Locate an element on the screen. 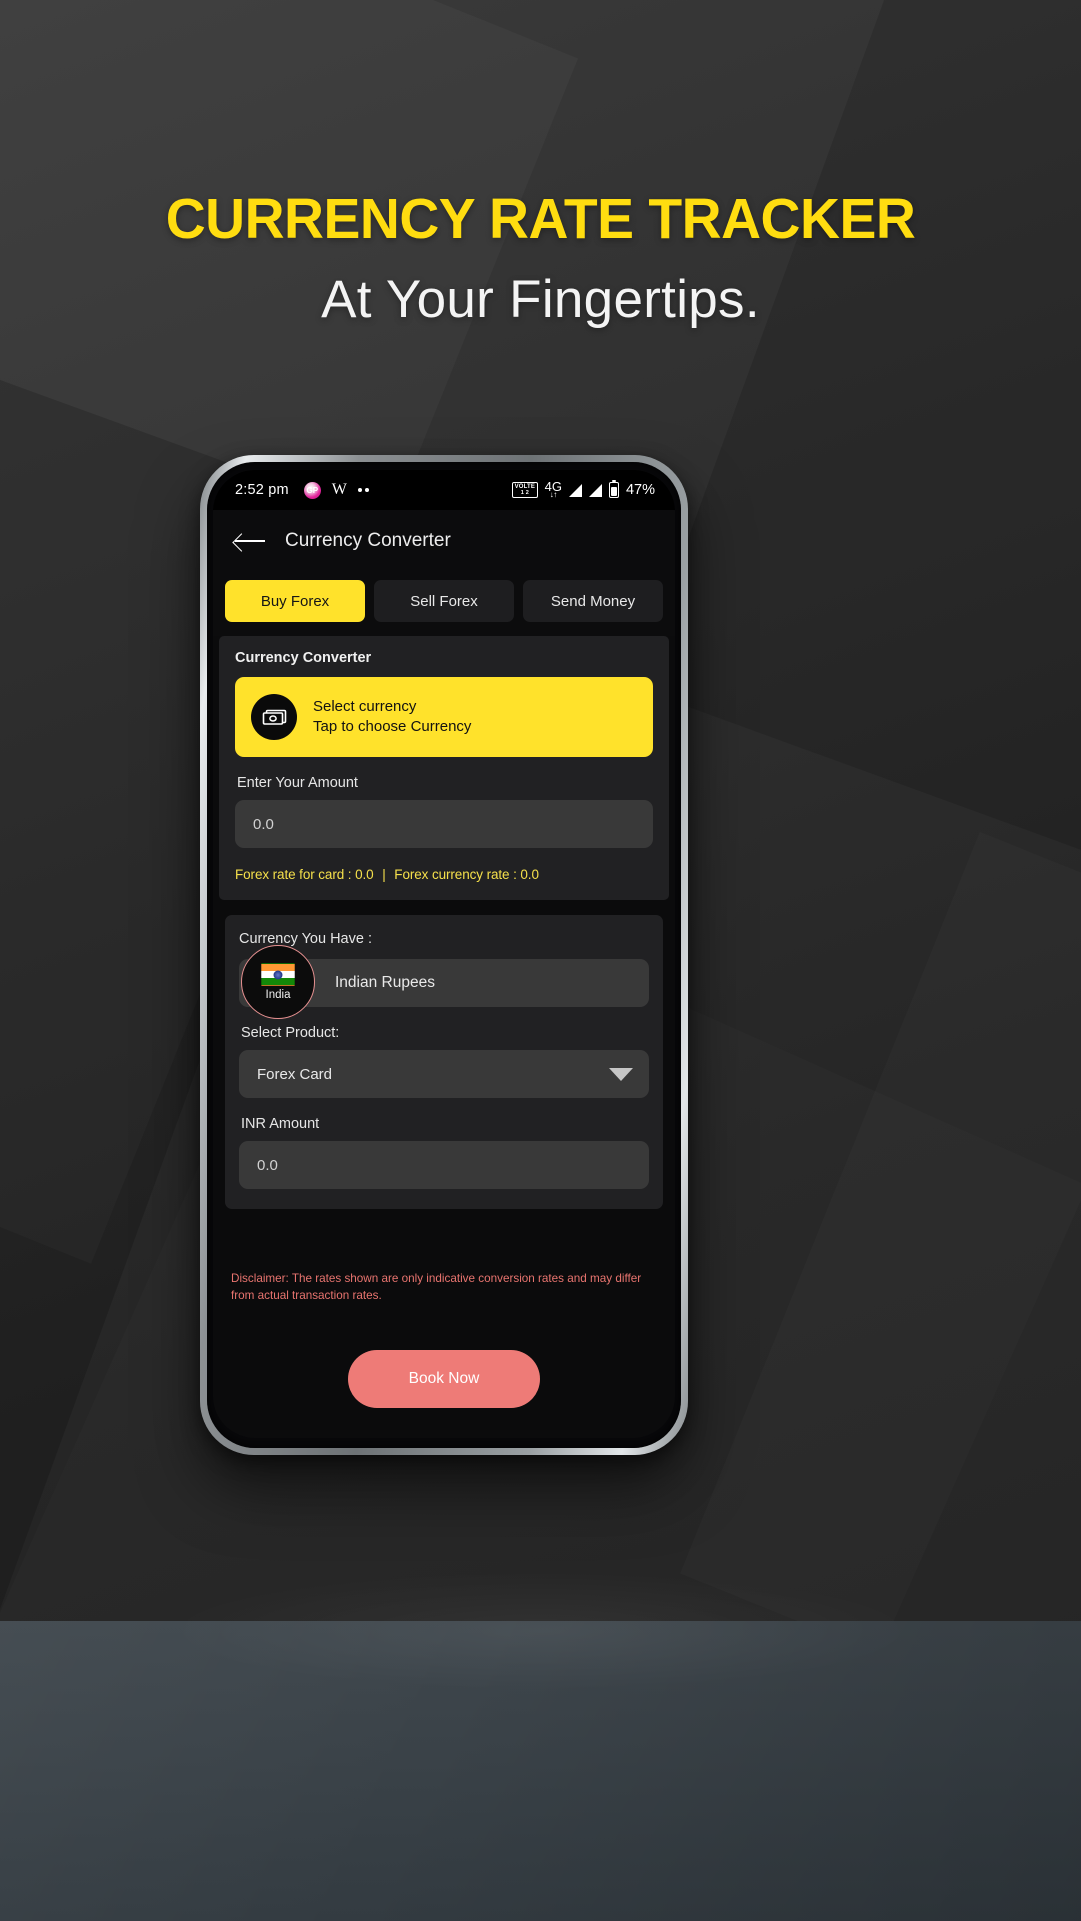  more-dots-icon is located at coordinates (363, 490).